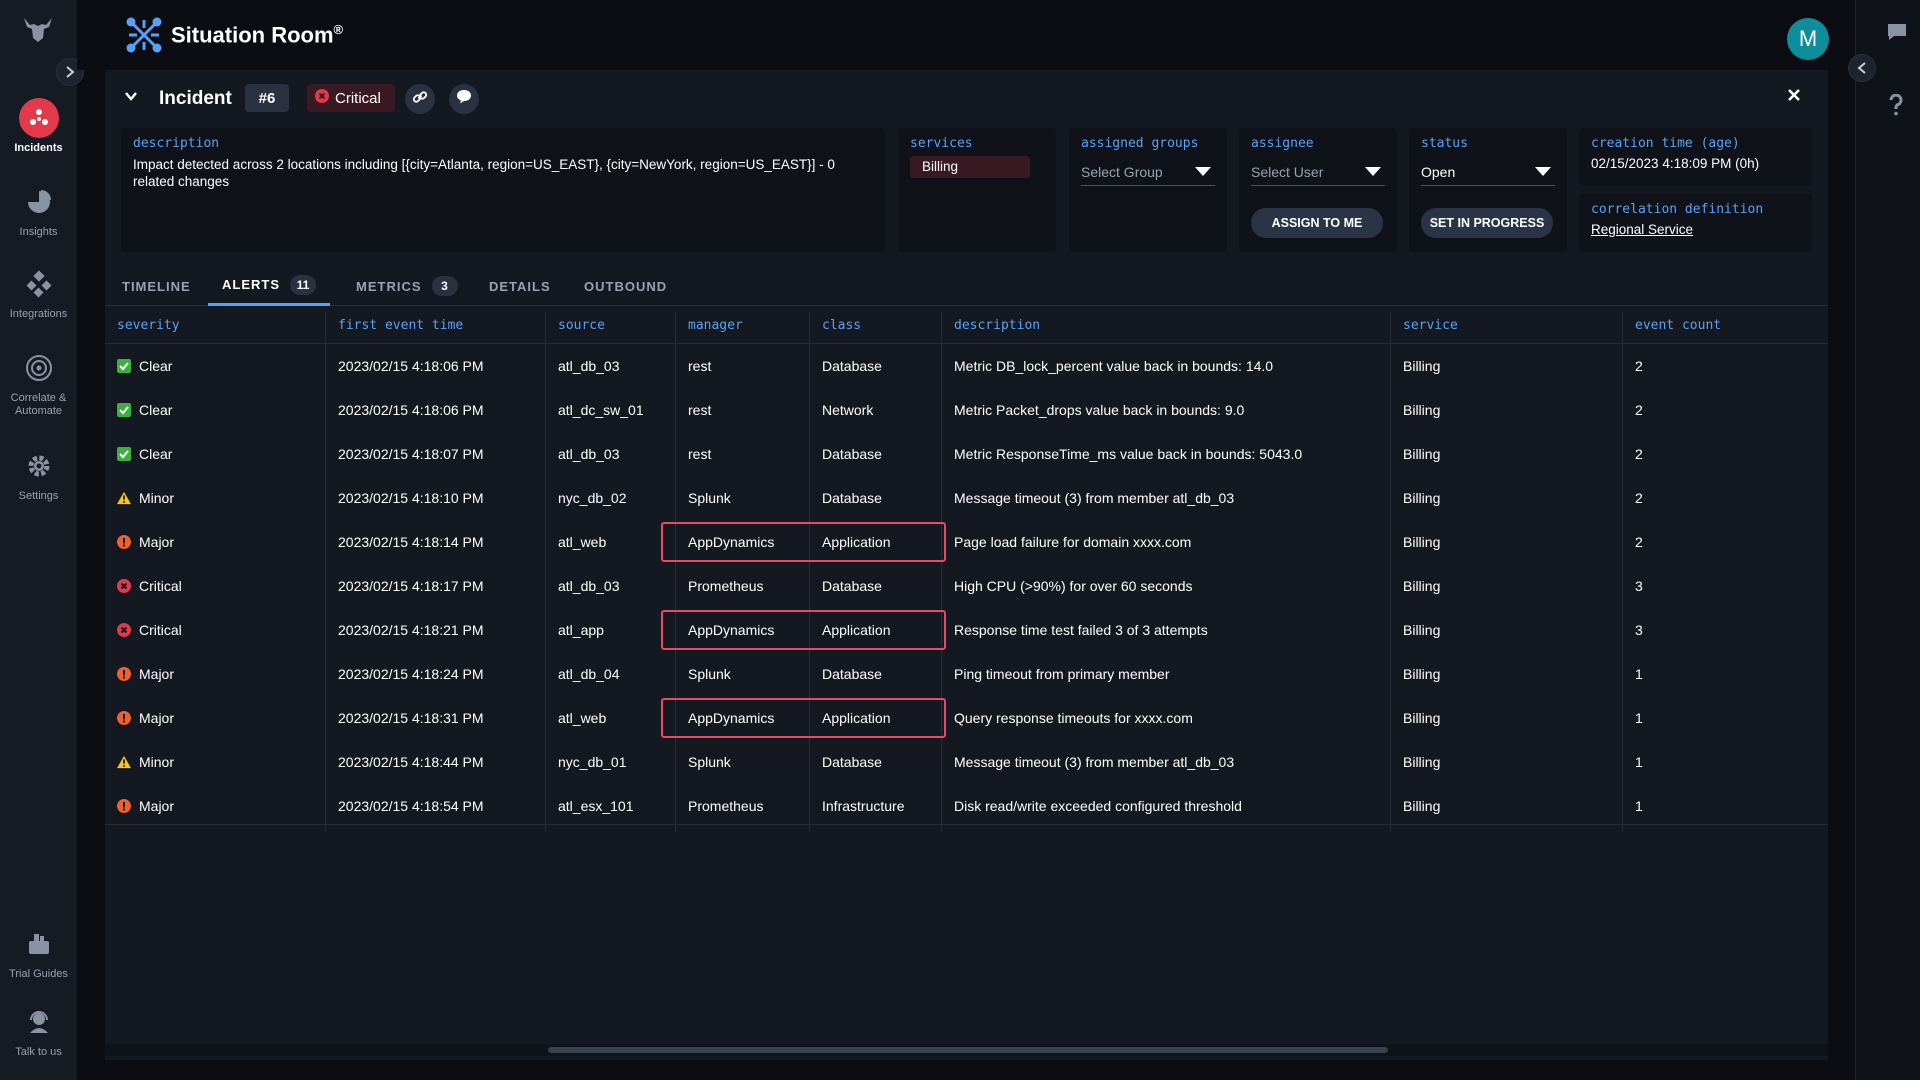 The width and height of the screenshot is (1920, 1080). What do you see at coordinates (1282, 143) in the screenshot?
I see `assignee-label: assignee` at bounding box center [1282, 143].